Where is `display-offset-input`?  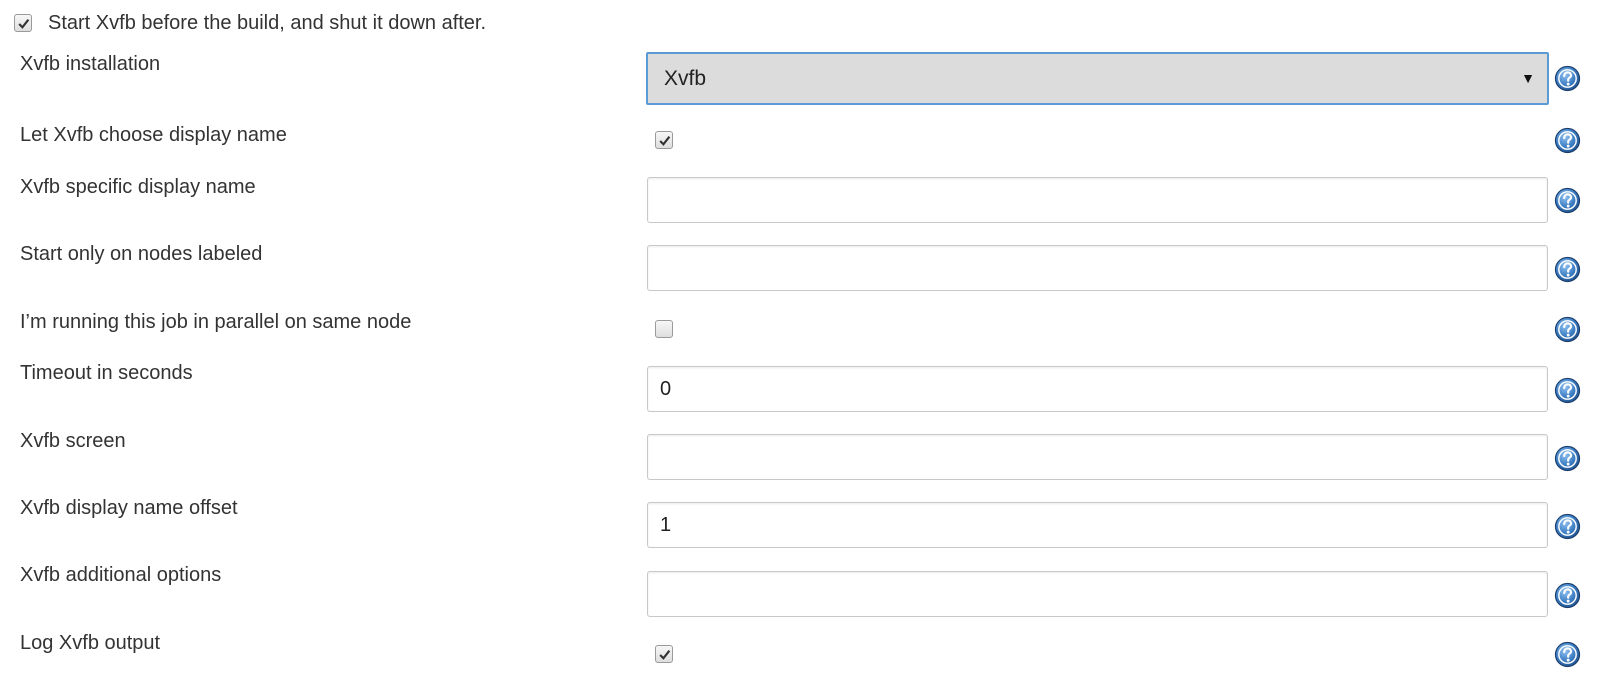
display-offset-input is located at coordinates (1097, 525).